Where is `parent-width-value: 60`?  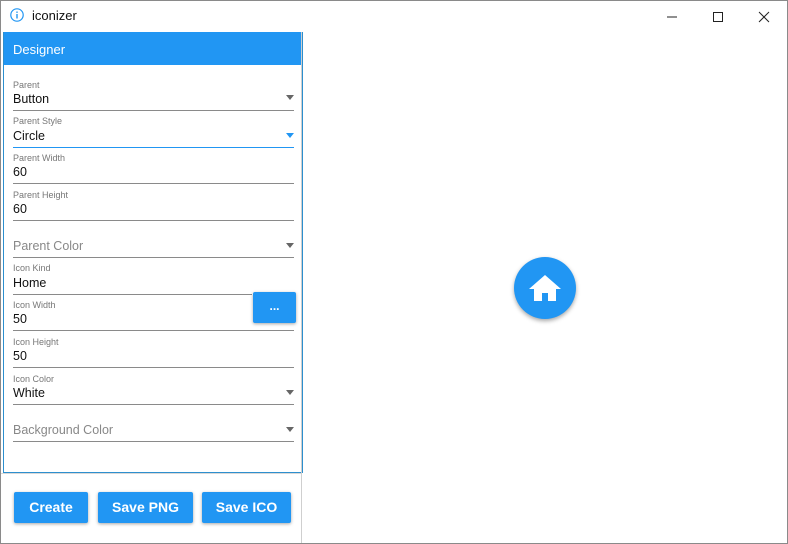
parent-width-value: 60 is located at coordinates (20, 172).